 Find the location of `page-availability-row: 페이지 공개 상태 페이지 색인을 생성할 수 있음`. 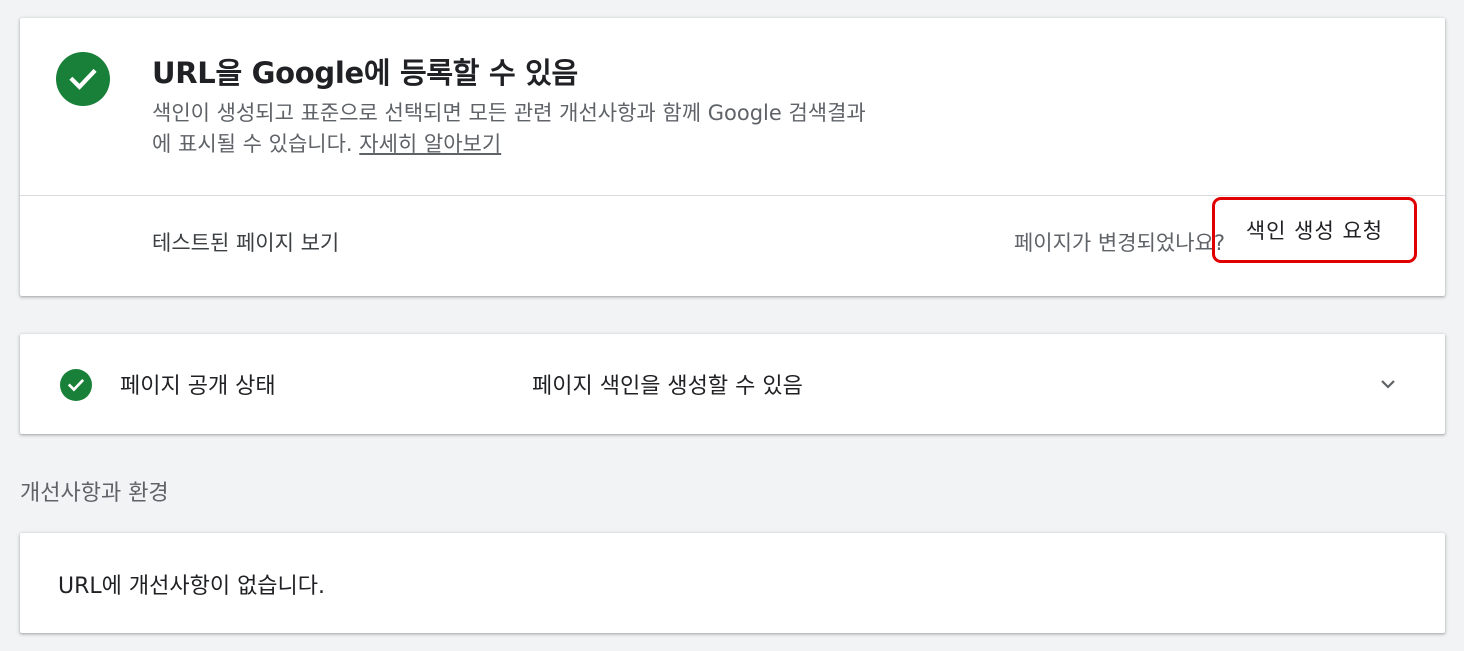

page-availability-row: 페이지 공개 상태 페이지 색인을 생성할 수 있음 is located at coordinates (732, 384).